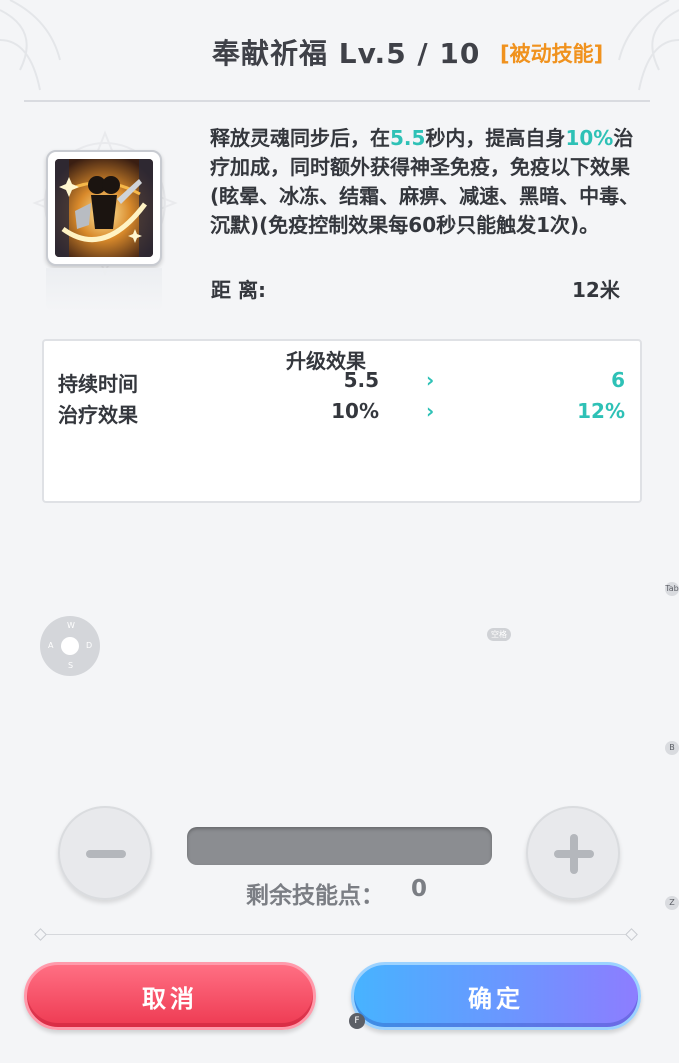 The width and height of the screenshot is (679, 1063). I want to click on key-s-hint: S, so click(71, 665).